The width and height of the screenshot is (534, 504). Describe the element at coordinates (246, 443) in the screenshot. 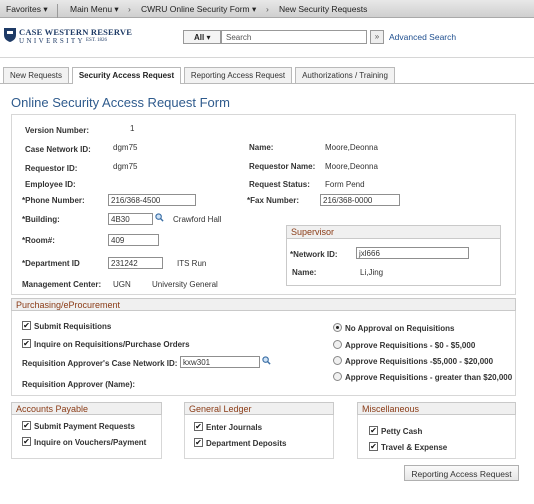

I see `department-deposits-label: Department Deposits` at that location.